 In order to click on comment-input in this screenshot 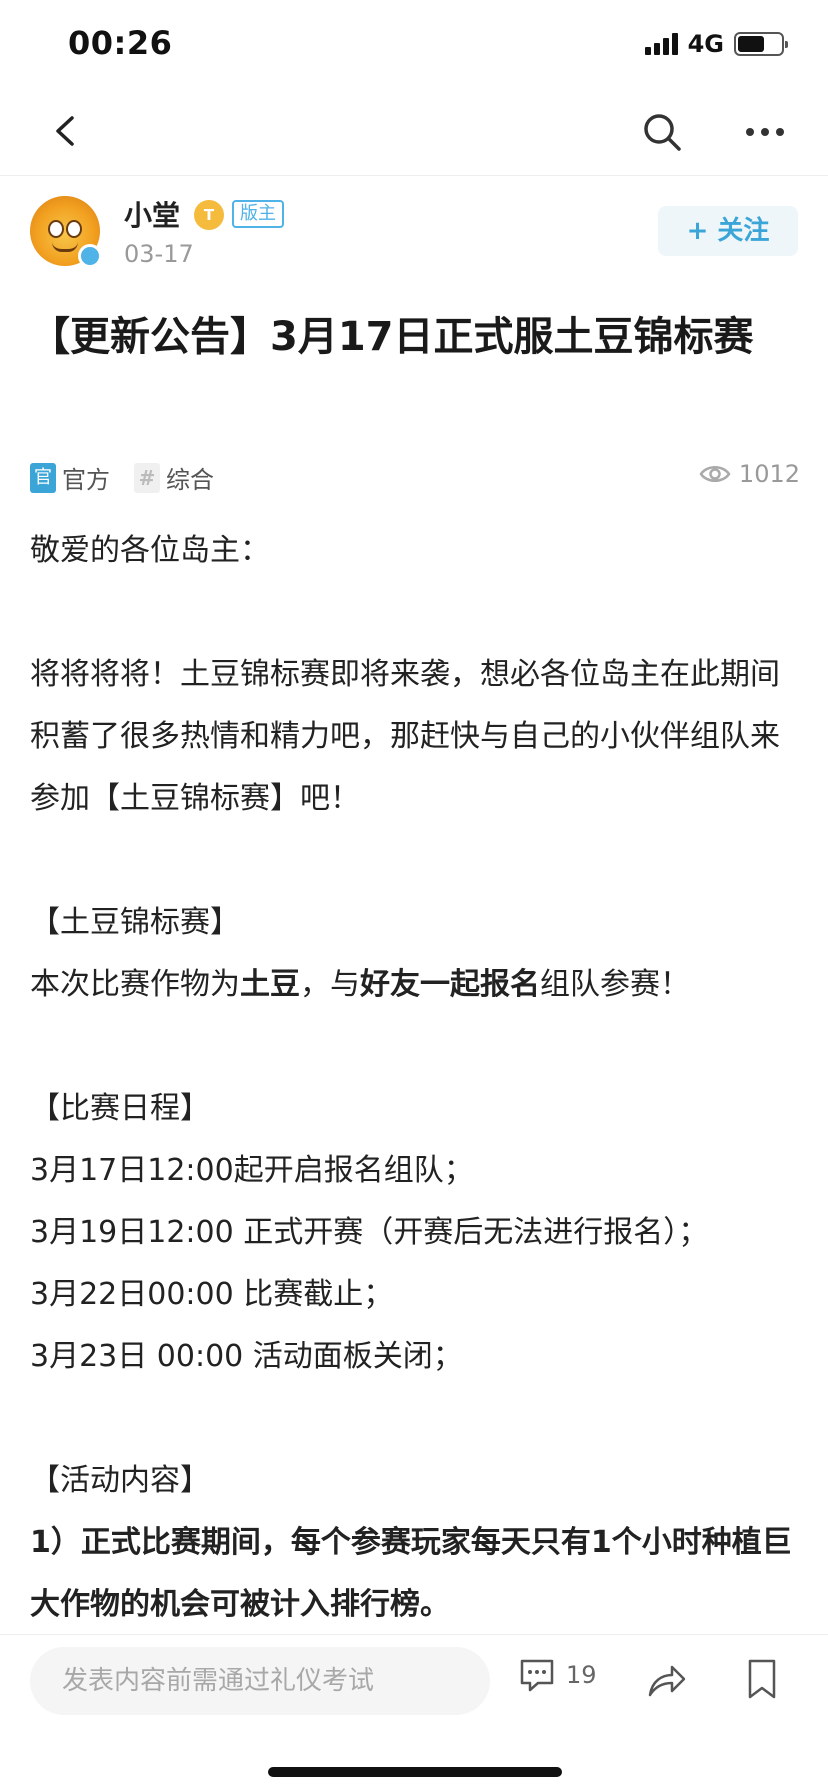, I will do `click(260, 1681)`.